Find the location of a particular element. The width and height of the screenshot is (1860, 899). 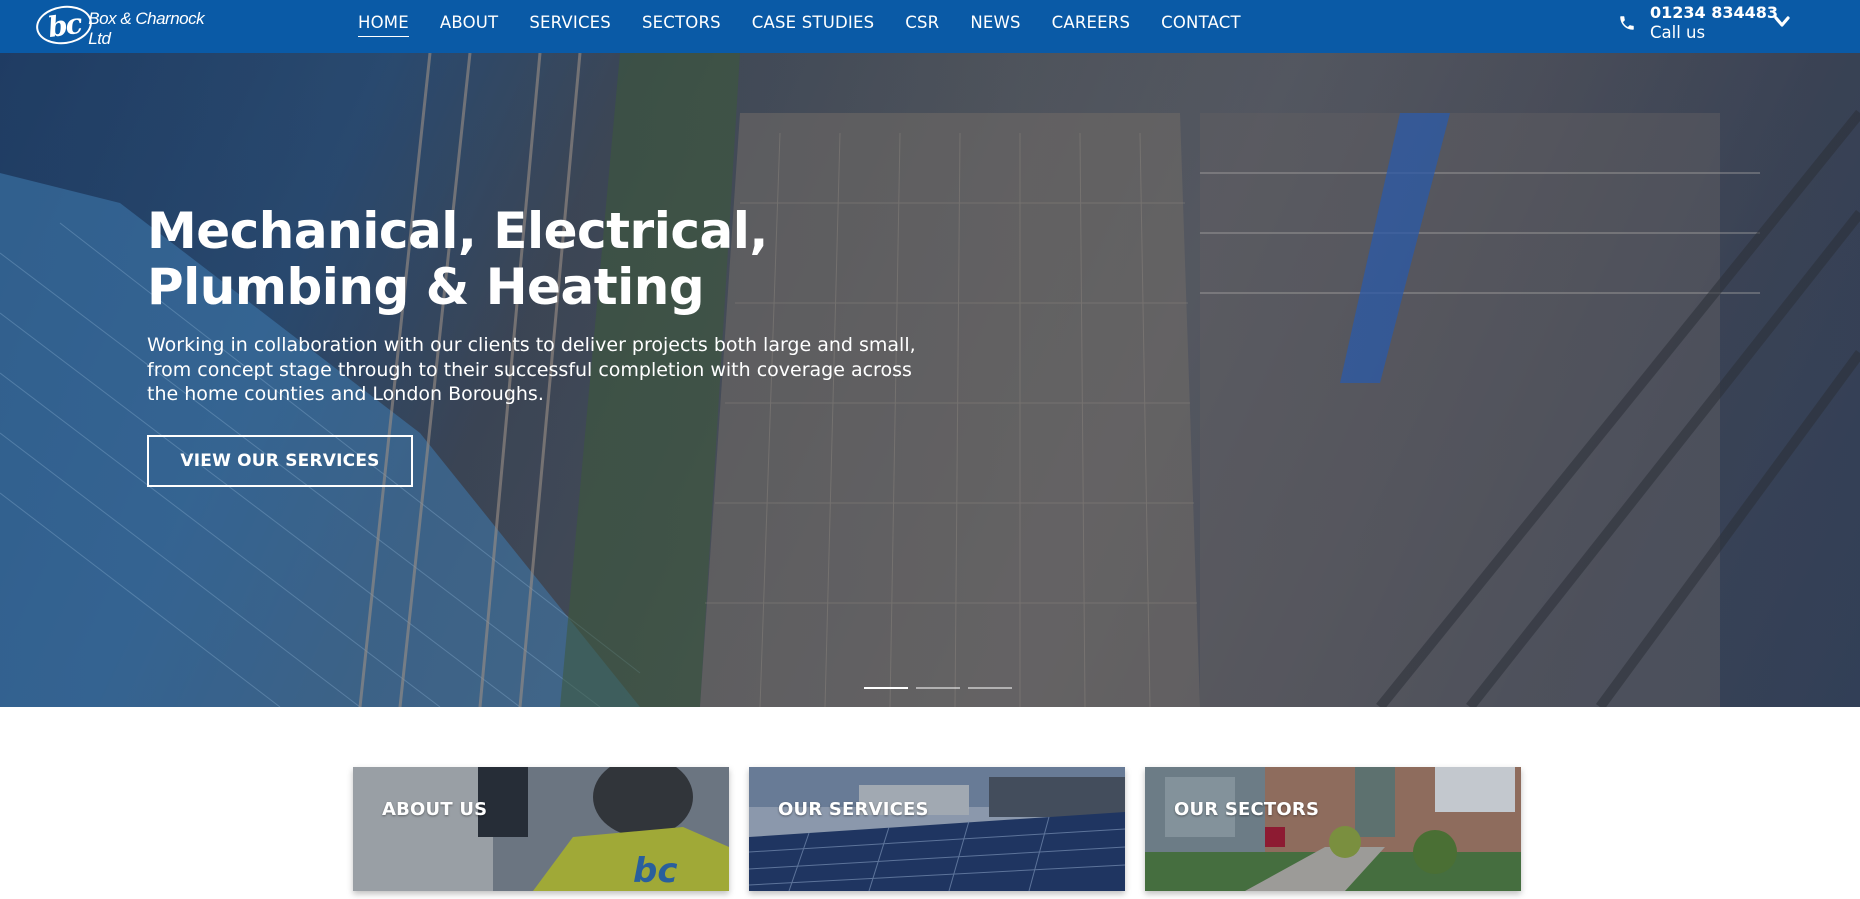

card-our-sectors: OUR SECTORS is located at coordinates (1333, 829).